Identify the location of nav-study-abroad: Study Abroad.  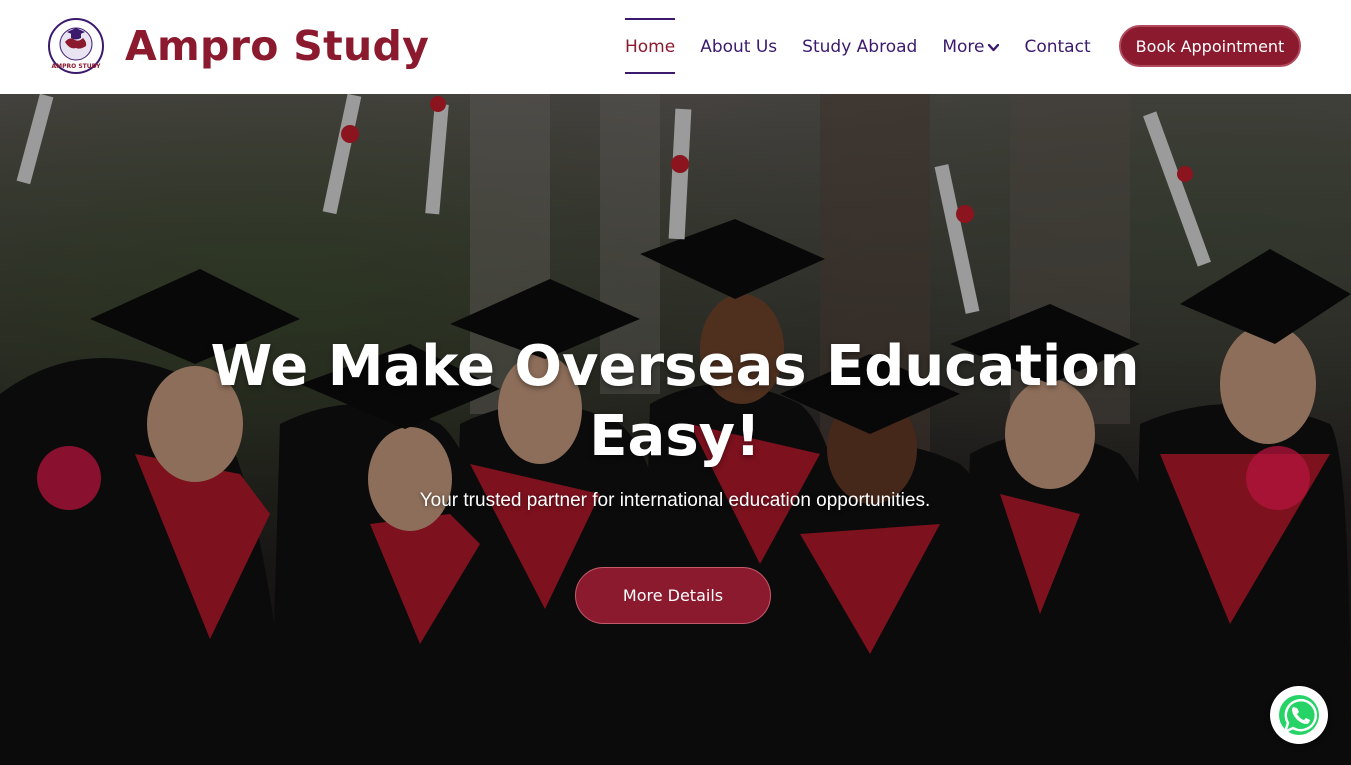
(859, 47).